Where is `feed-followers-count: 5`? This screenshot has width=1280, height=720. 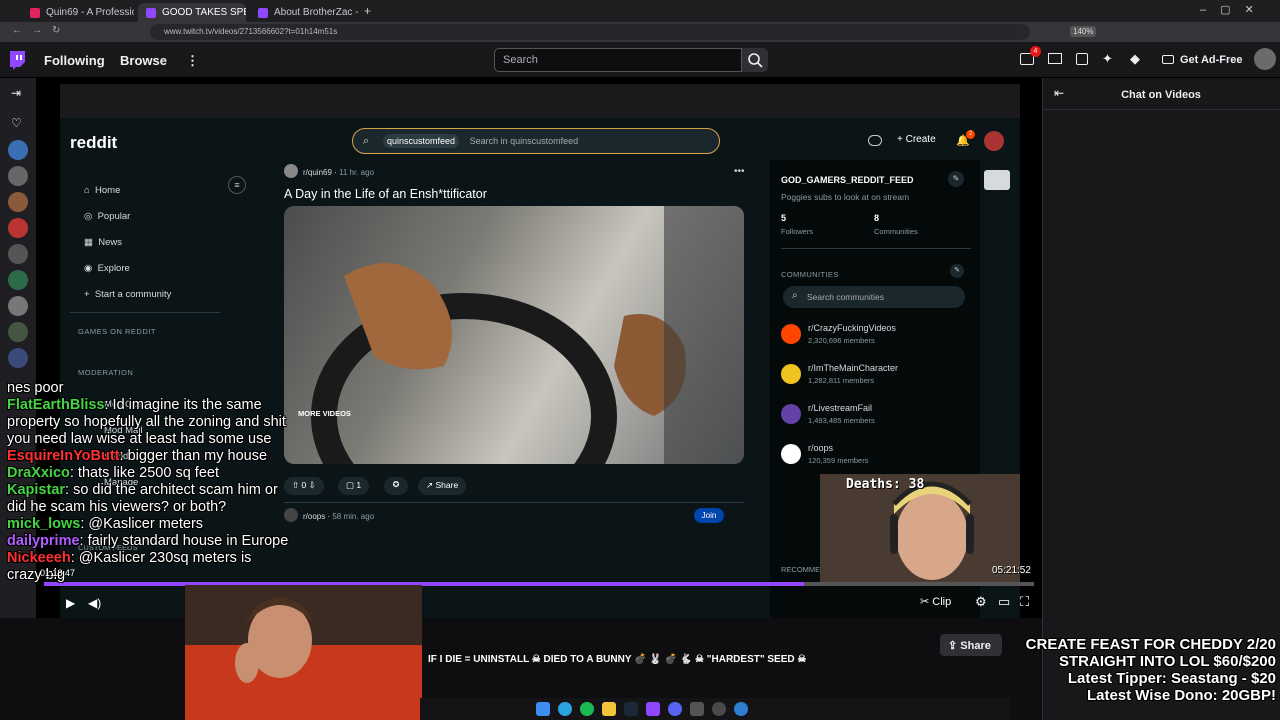
feed-followers-count: 5 is located at coordinates (784, 218).